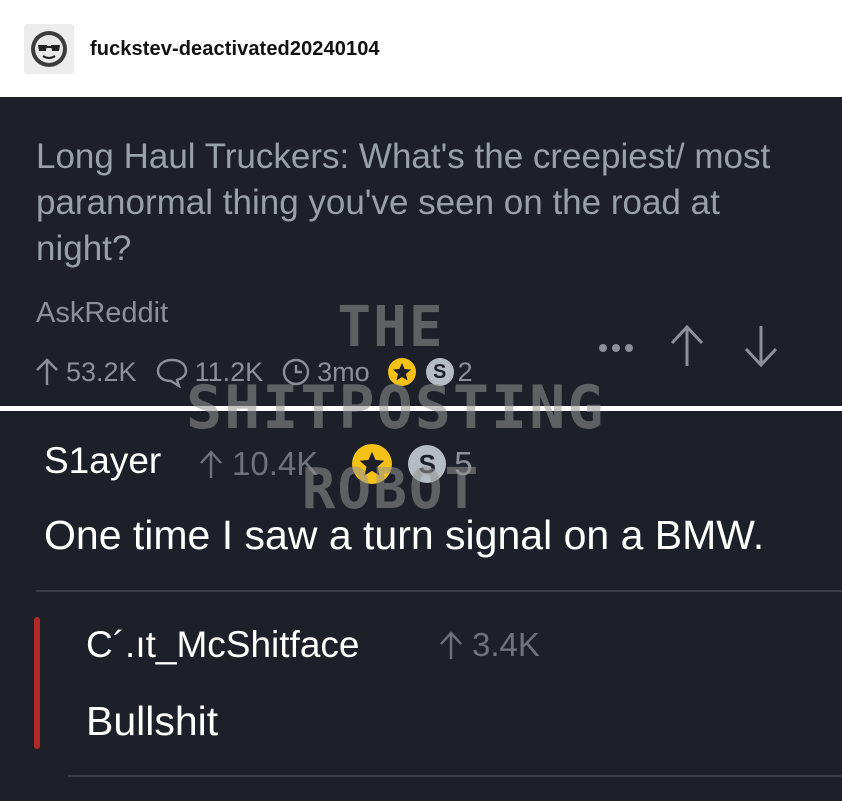 This screenshot has height=801, width=842. I want to click on post-stats-row: 53.2K 11.2K 3mo S 2, so click(253, 372).